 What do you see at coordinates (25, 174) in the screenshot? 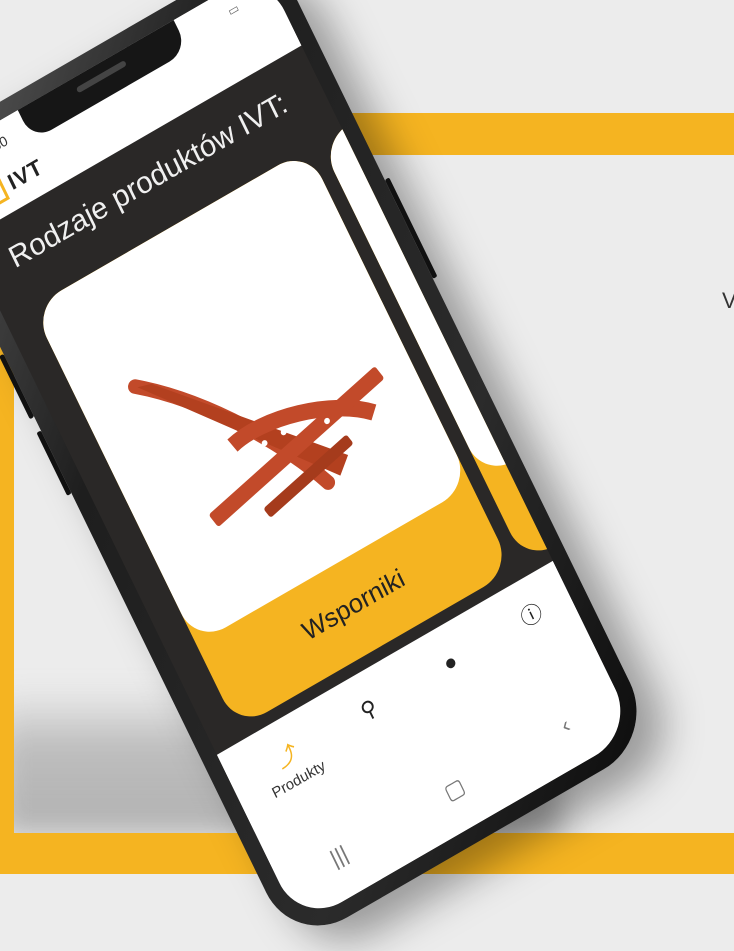
I see `logo-text: IVT` at bounding box center [25, 174].